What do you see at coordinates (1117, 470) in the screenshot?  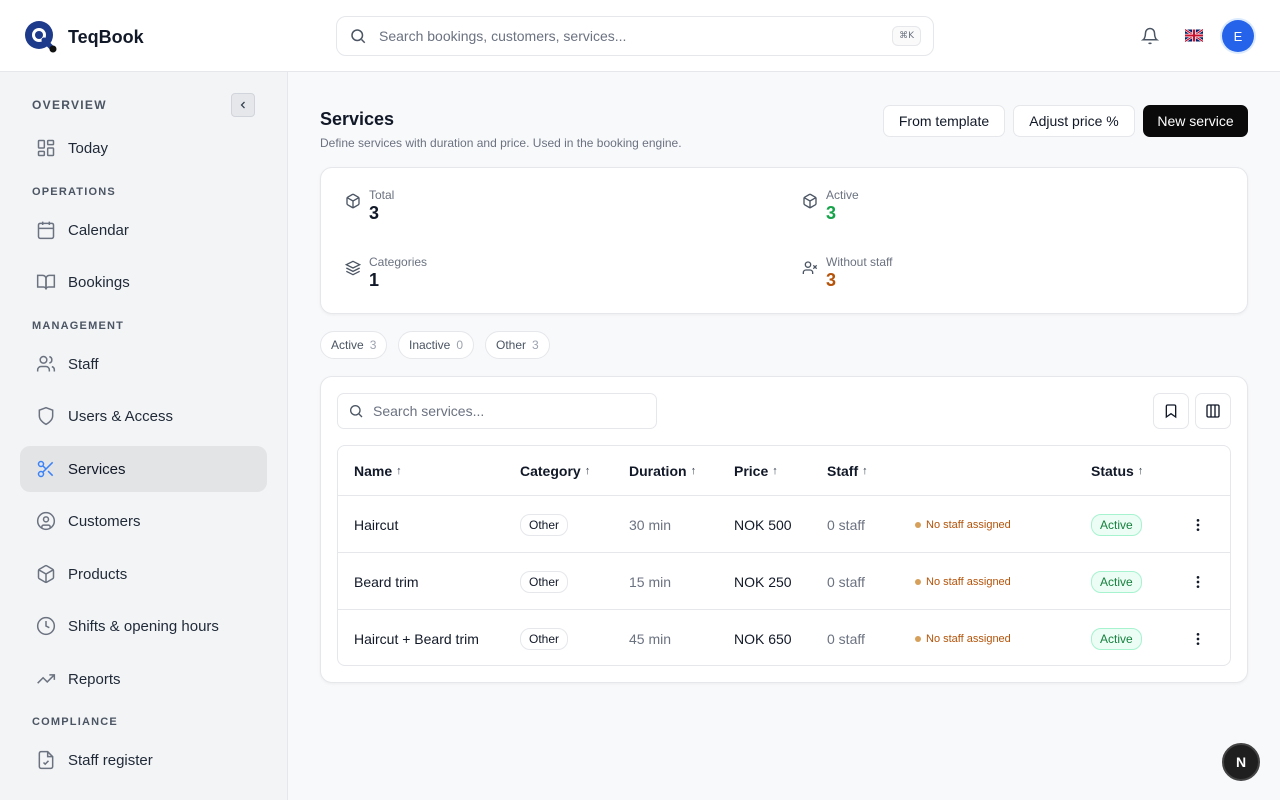 I see `column-header-status: Status ↑` at bounding box center [1117, 470].